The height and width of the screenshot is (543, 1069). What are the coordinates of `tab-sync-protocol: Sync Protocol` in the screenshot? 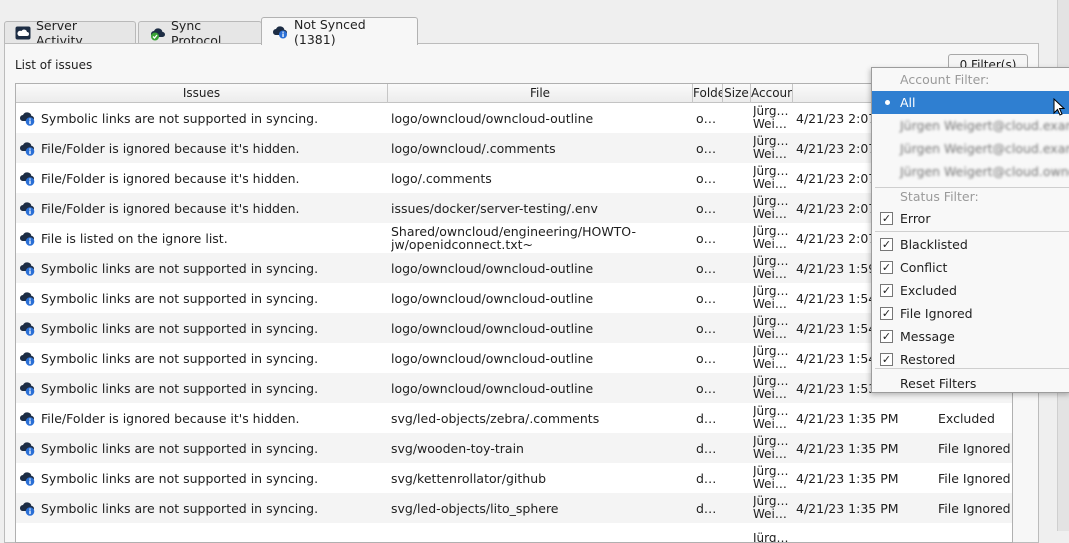 It's located at (200, 33).